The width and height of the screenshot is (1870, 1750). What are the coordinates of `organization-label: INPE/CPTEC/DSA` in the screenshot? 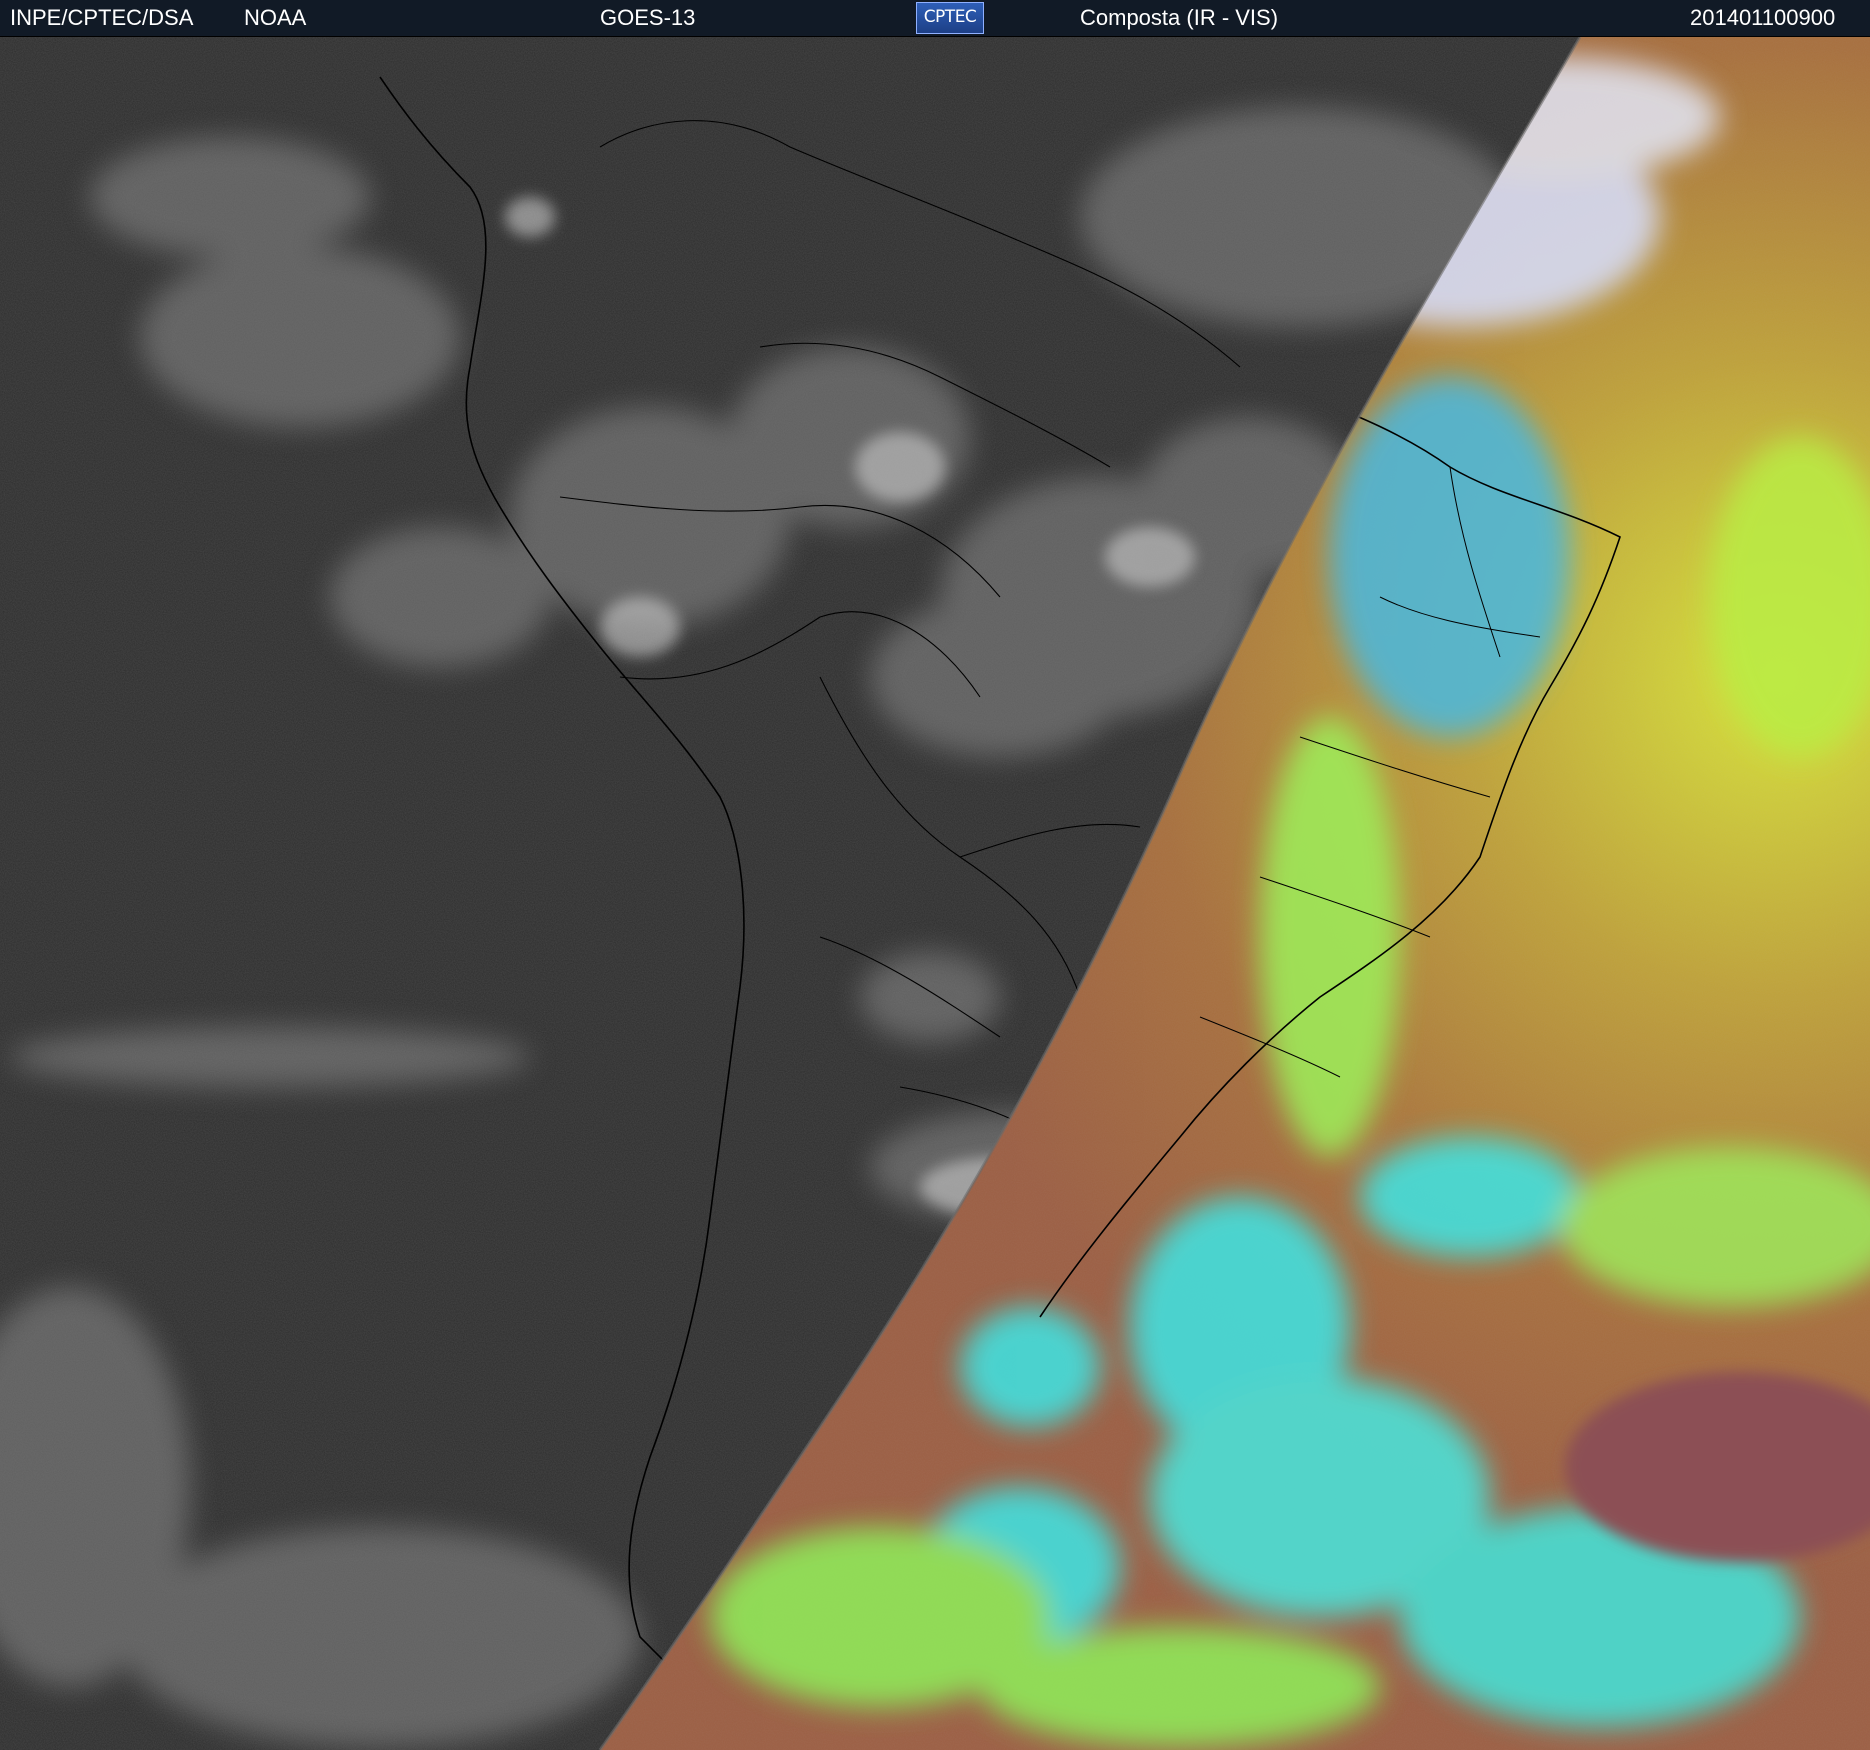 It's located at (102, 17).